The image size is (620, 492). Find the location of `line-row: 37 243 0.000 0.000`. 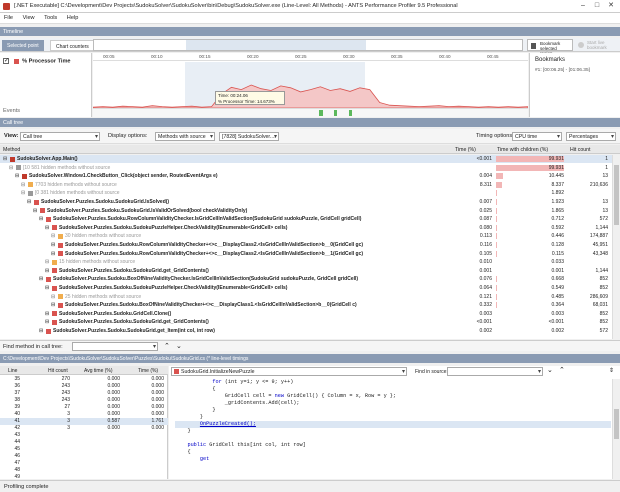

line-row: 37 243 0.000 0.000 is located at coordinates (84, 393).